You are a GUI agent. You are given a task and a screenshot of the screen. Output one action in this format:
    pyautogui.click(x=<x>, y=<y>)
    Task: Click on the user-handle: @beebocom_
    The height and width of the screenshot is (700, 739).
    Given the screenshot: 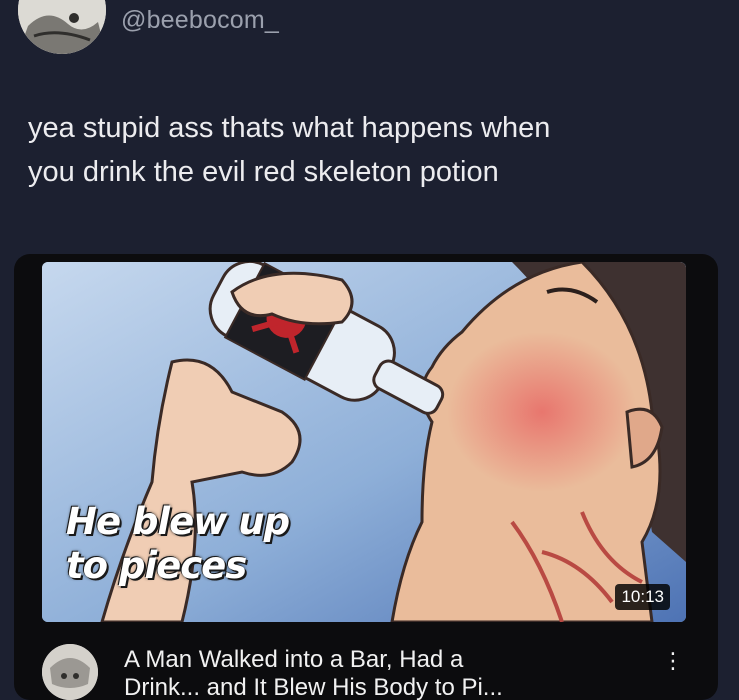 What is the action you would take?
    pyautogui.click(x=200, y=20)
    